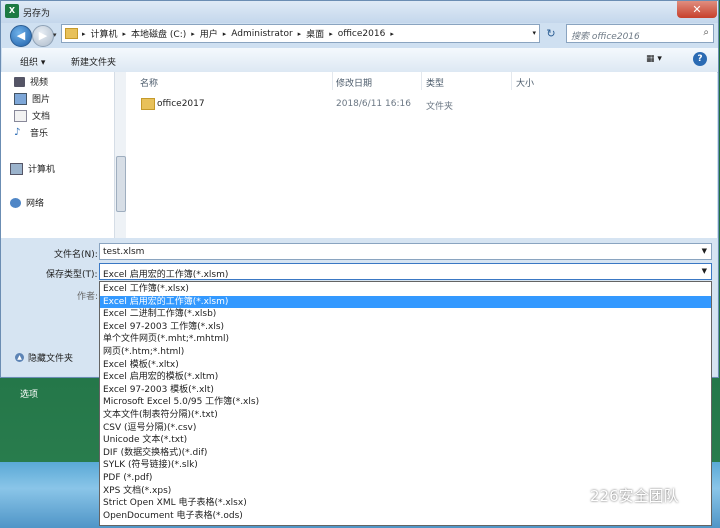 The image size is (720, 528). What do you see at coordinates (37, 14) in the screenshot?
I see `dialog-title: 另存为` at bounding box center [37, 14].